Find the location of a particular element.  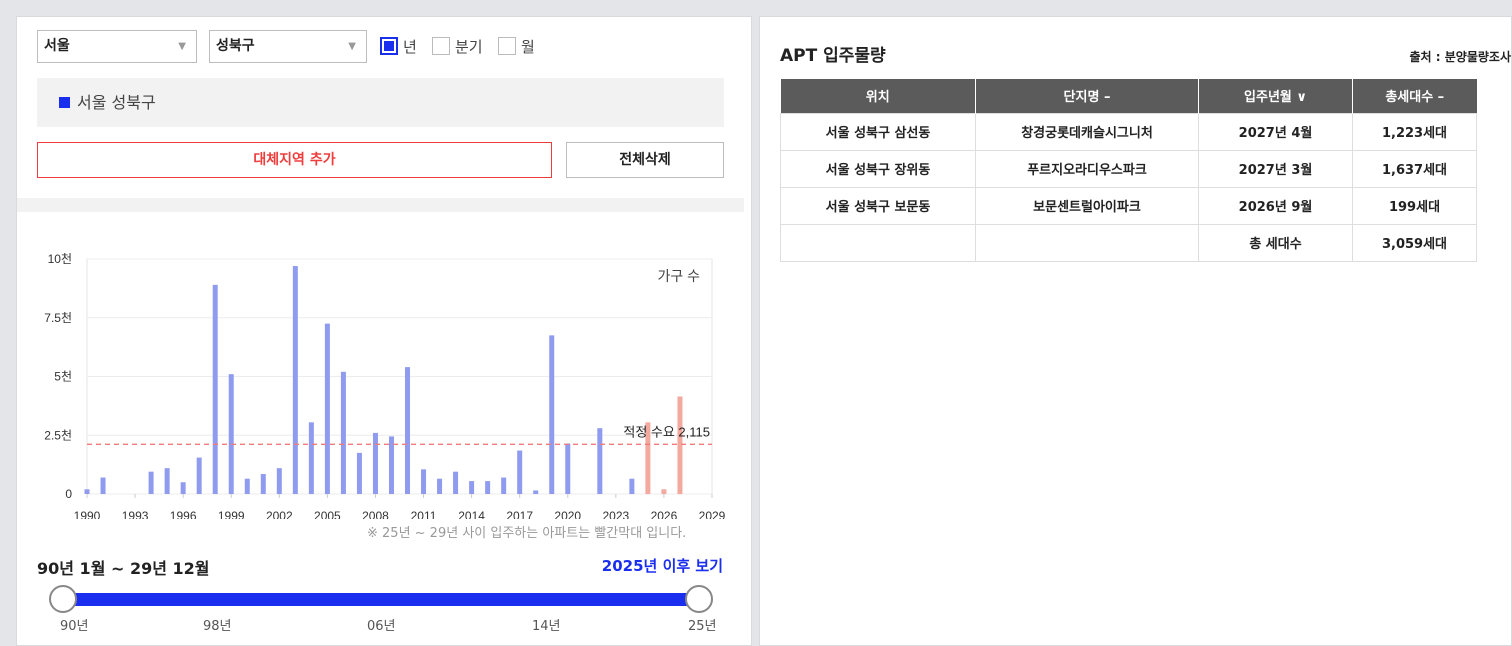

period-quarter-label: 분기 is located at coordinates (469, 46).